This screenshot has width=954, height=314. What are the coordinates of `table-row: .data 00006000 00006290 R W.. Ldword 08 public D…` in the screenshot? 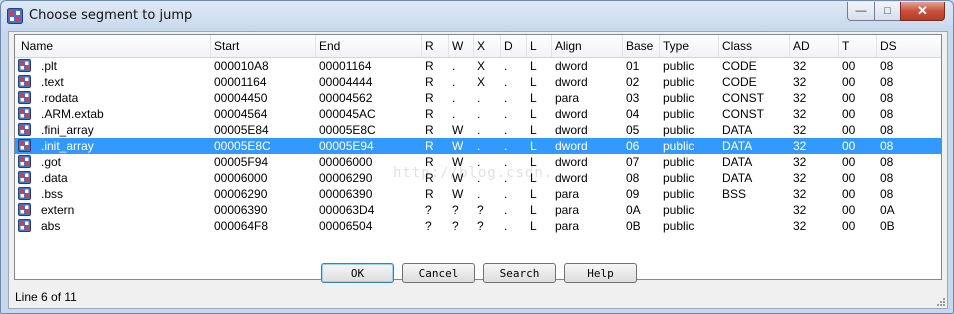 It's located at (478, 178).